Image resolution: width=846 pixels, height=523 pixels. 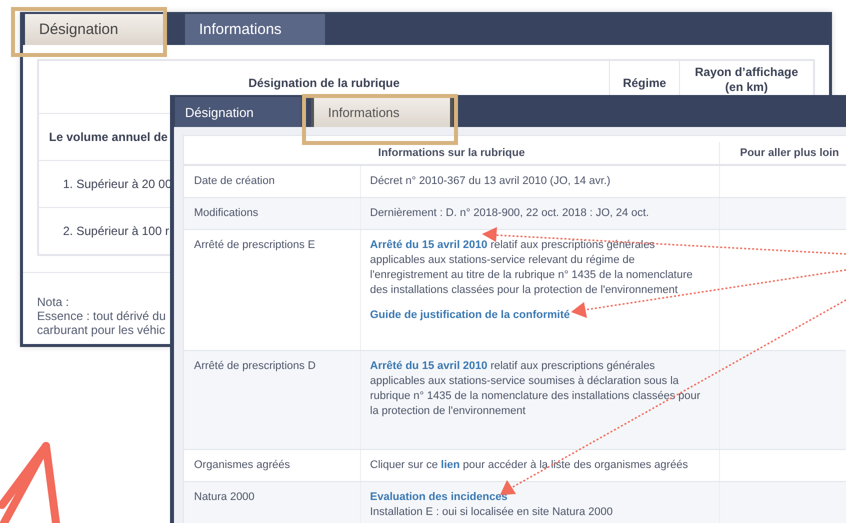 What do you see at coordinates (226, 213) in the screenshot?
I see `row-label: Modifications` at bounding box center [226, 213].